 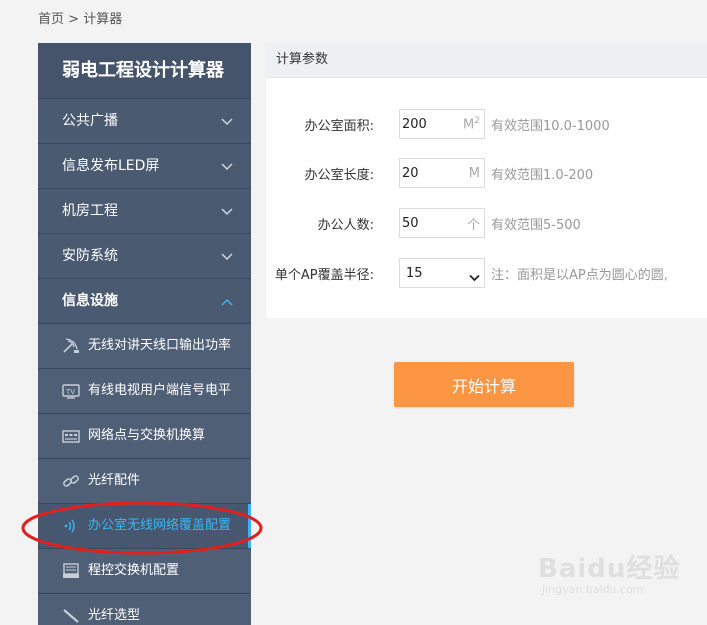 What do you see at coordinates (90, 211) in the screenshot?
I see `sidebar-item-label: 机房工程` at bounding box center [90, 211].